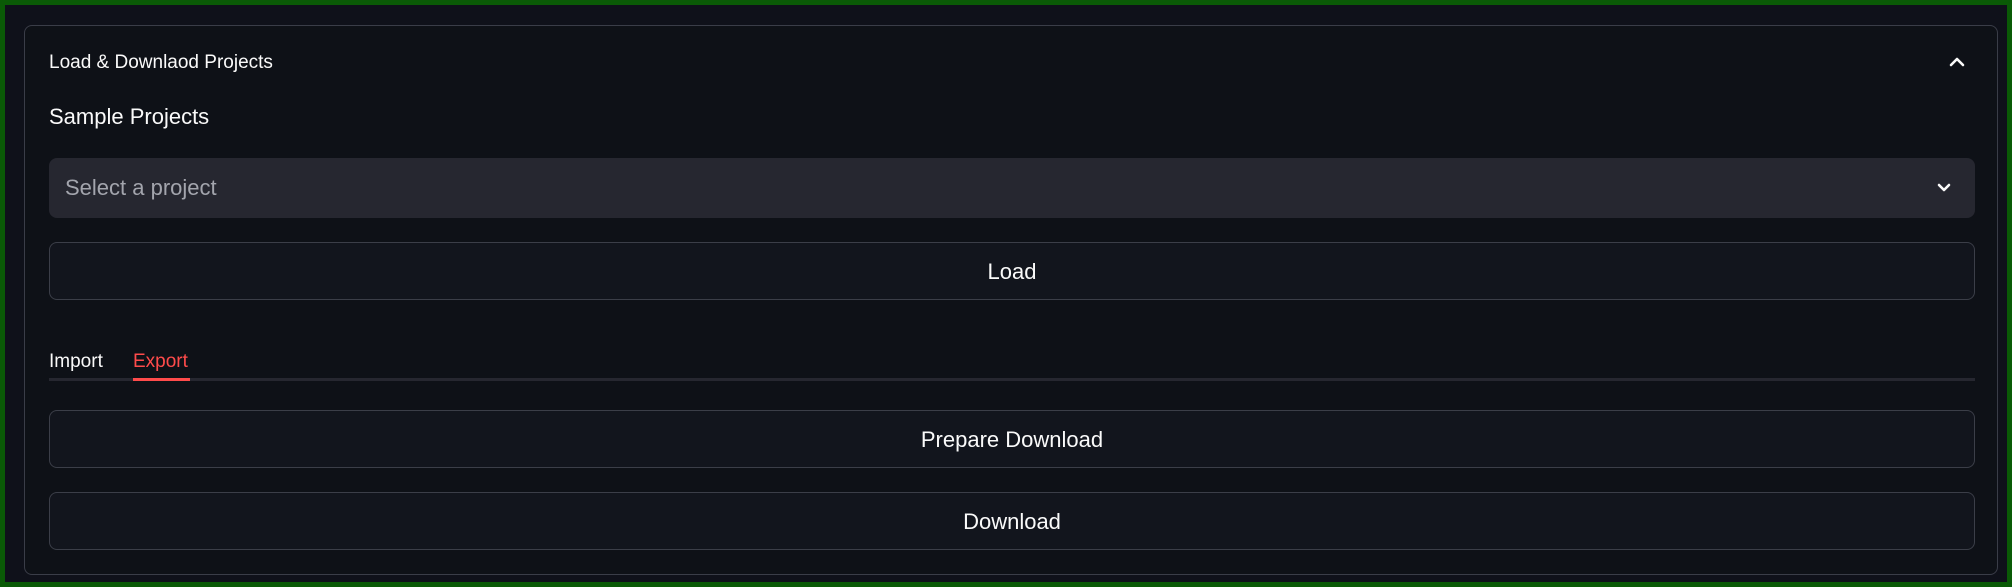  I want to click on active-tab-indicator, so click(161, 379).